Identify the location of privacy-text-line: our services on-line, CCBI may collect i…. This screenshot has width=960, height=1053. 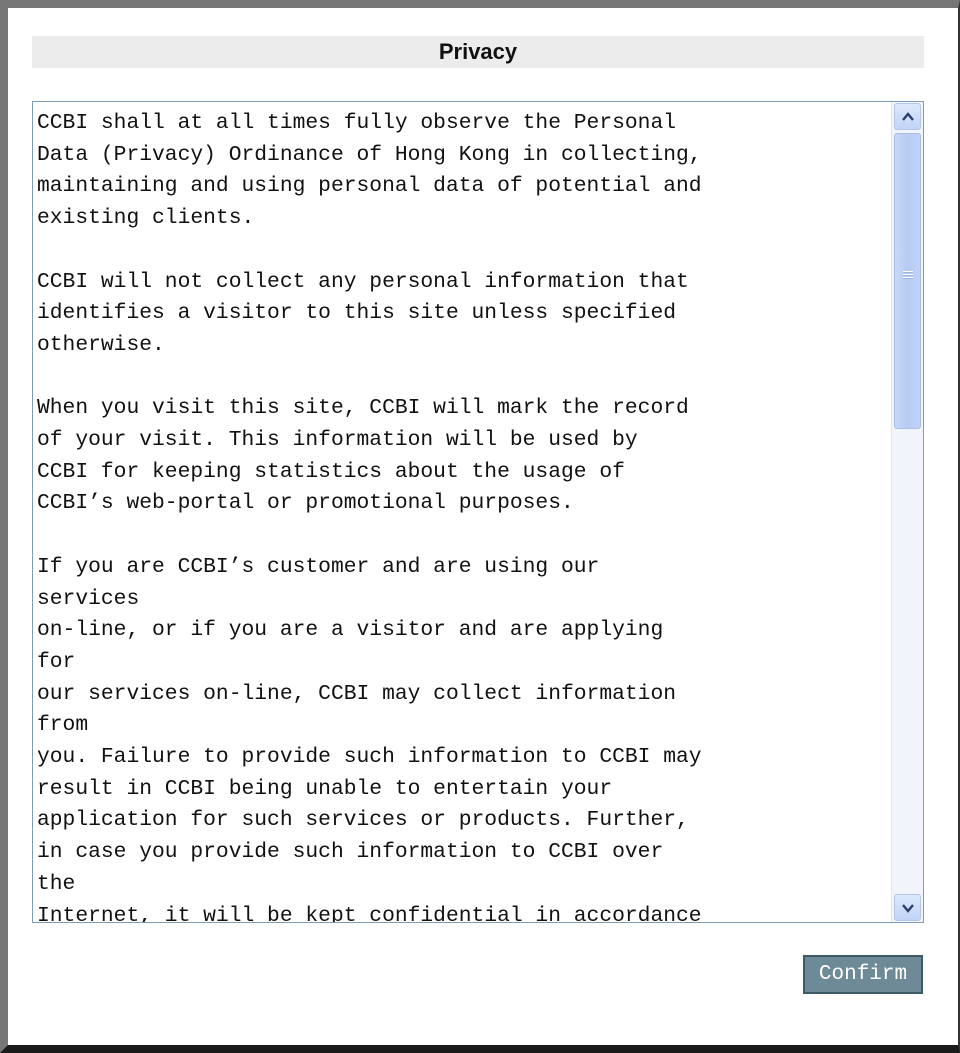
(357, 693).